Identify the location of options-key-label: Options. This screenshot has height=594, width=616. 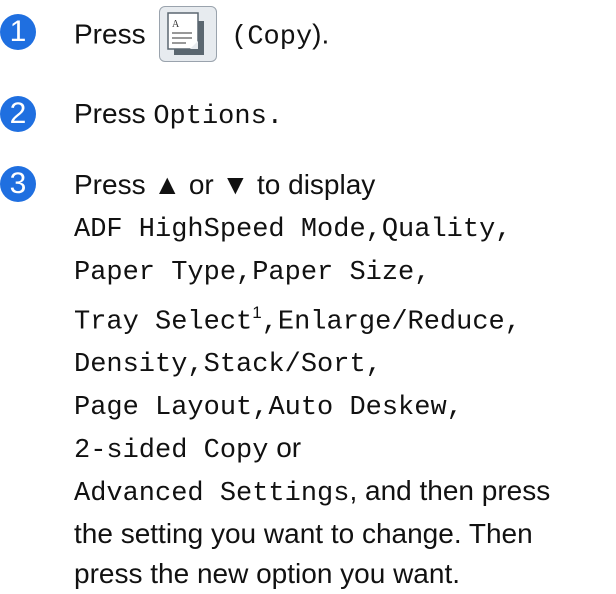
(210, 117).